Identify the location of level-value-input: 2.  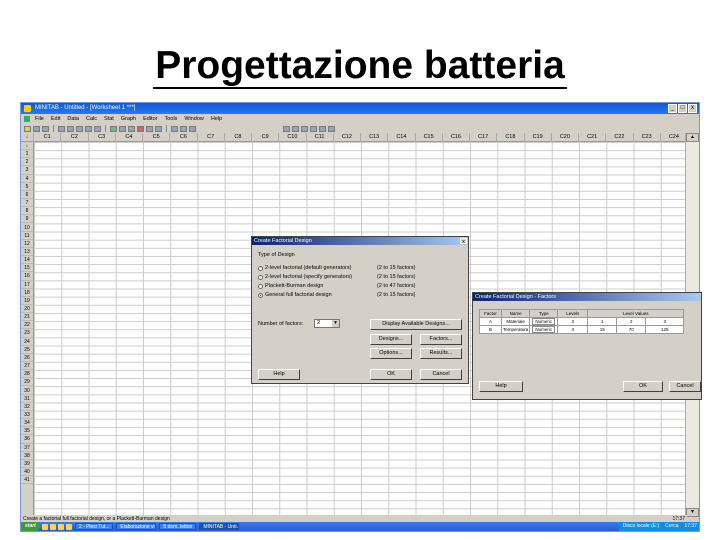
(631, 321).